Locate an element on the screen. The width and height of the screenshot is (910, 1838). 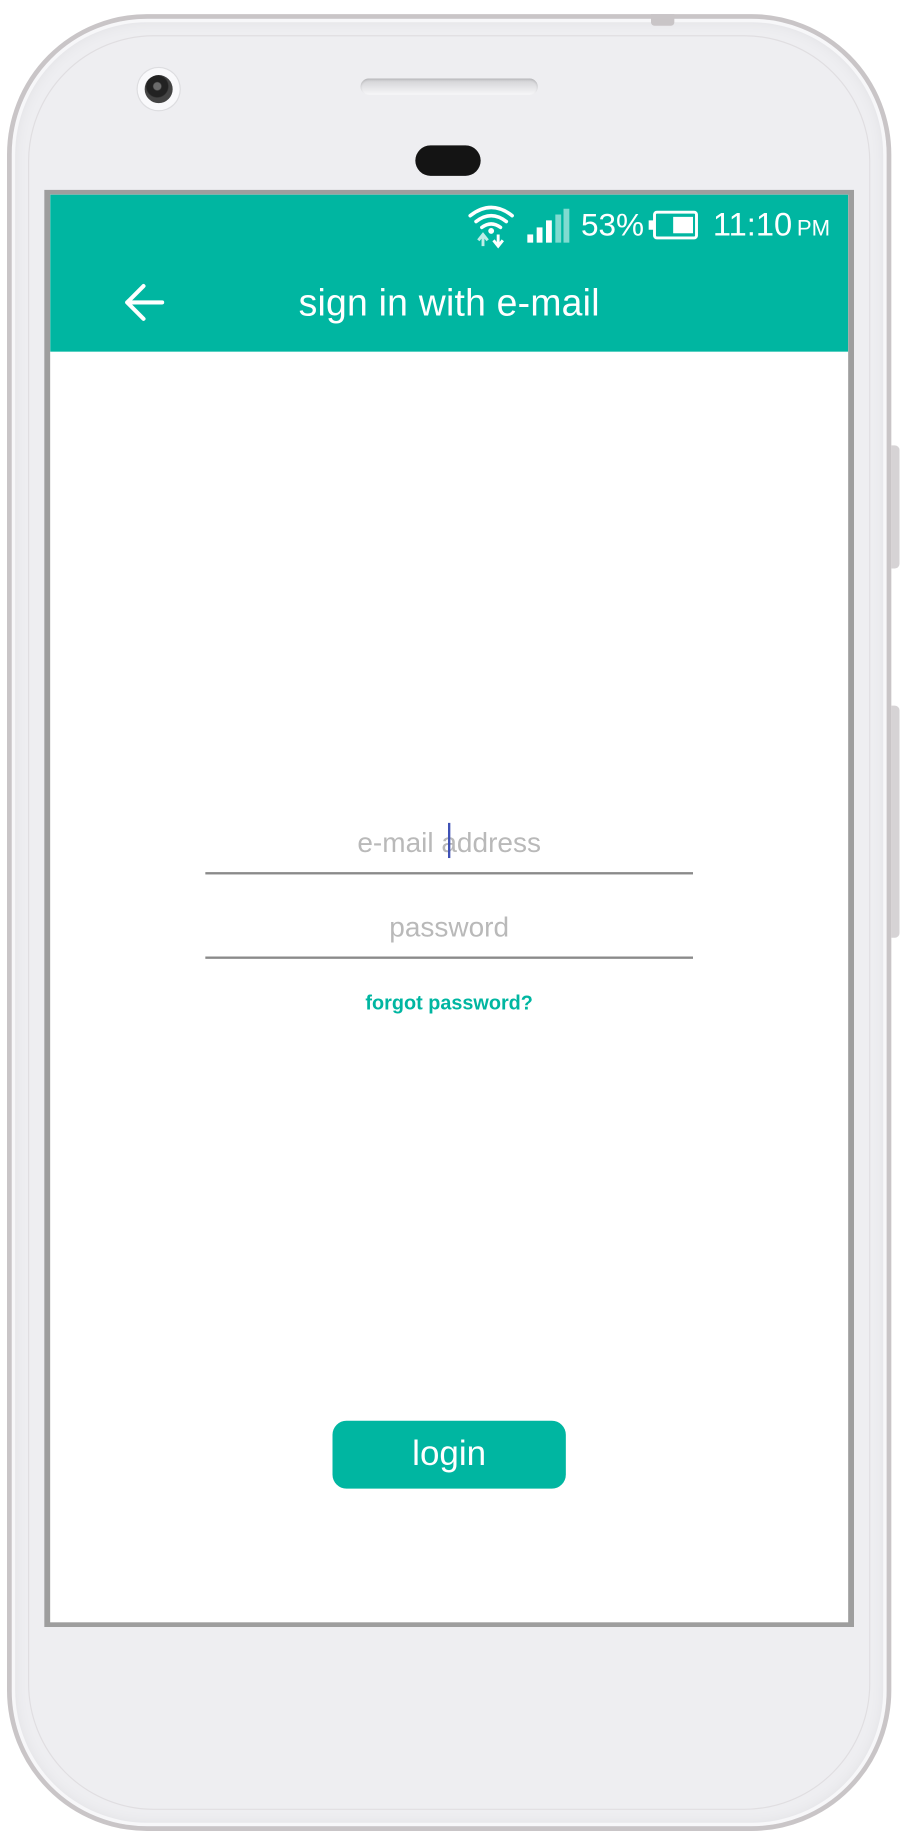
volume-button is located at coordinates (895, 507).